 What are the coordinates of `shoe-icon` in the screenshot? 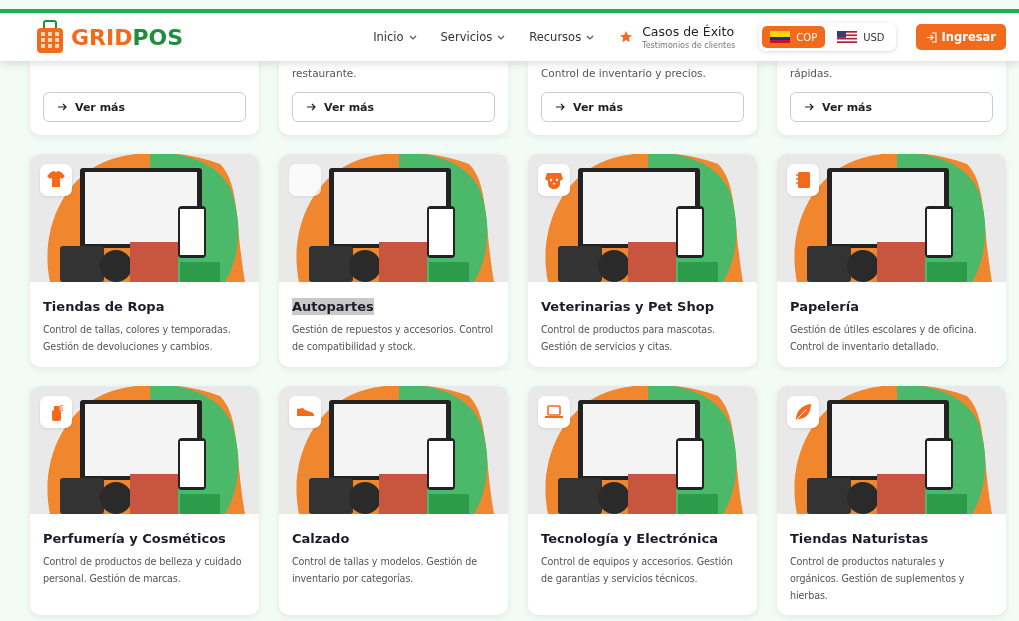 It's located at (305, 412).